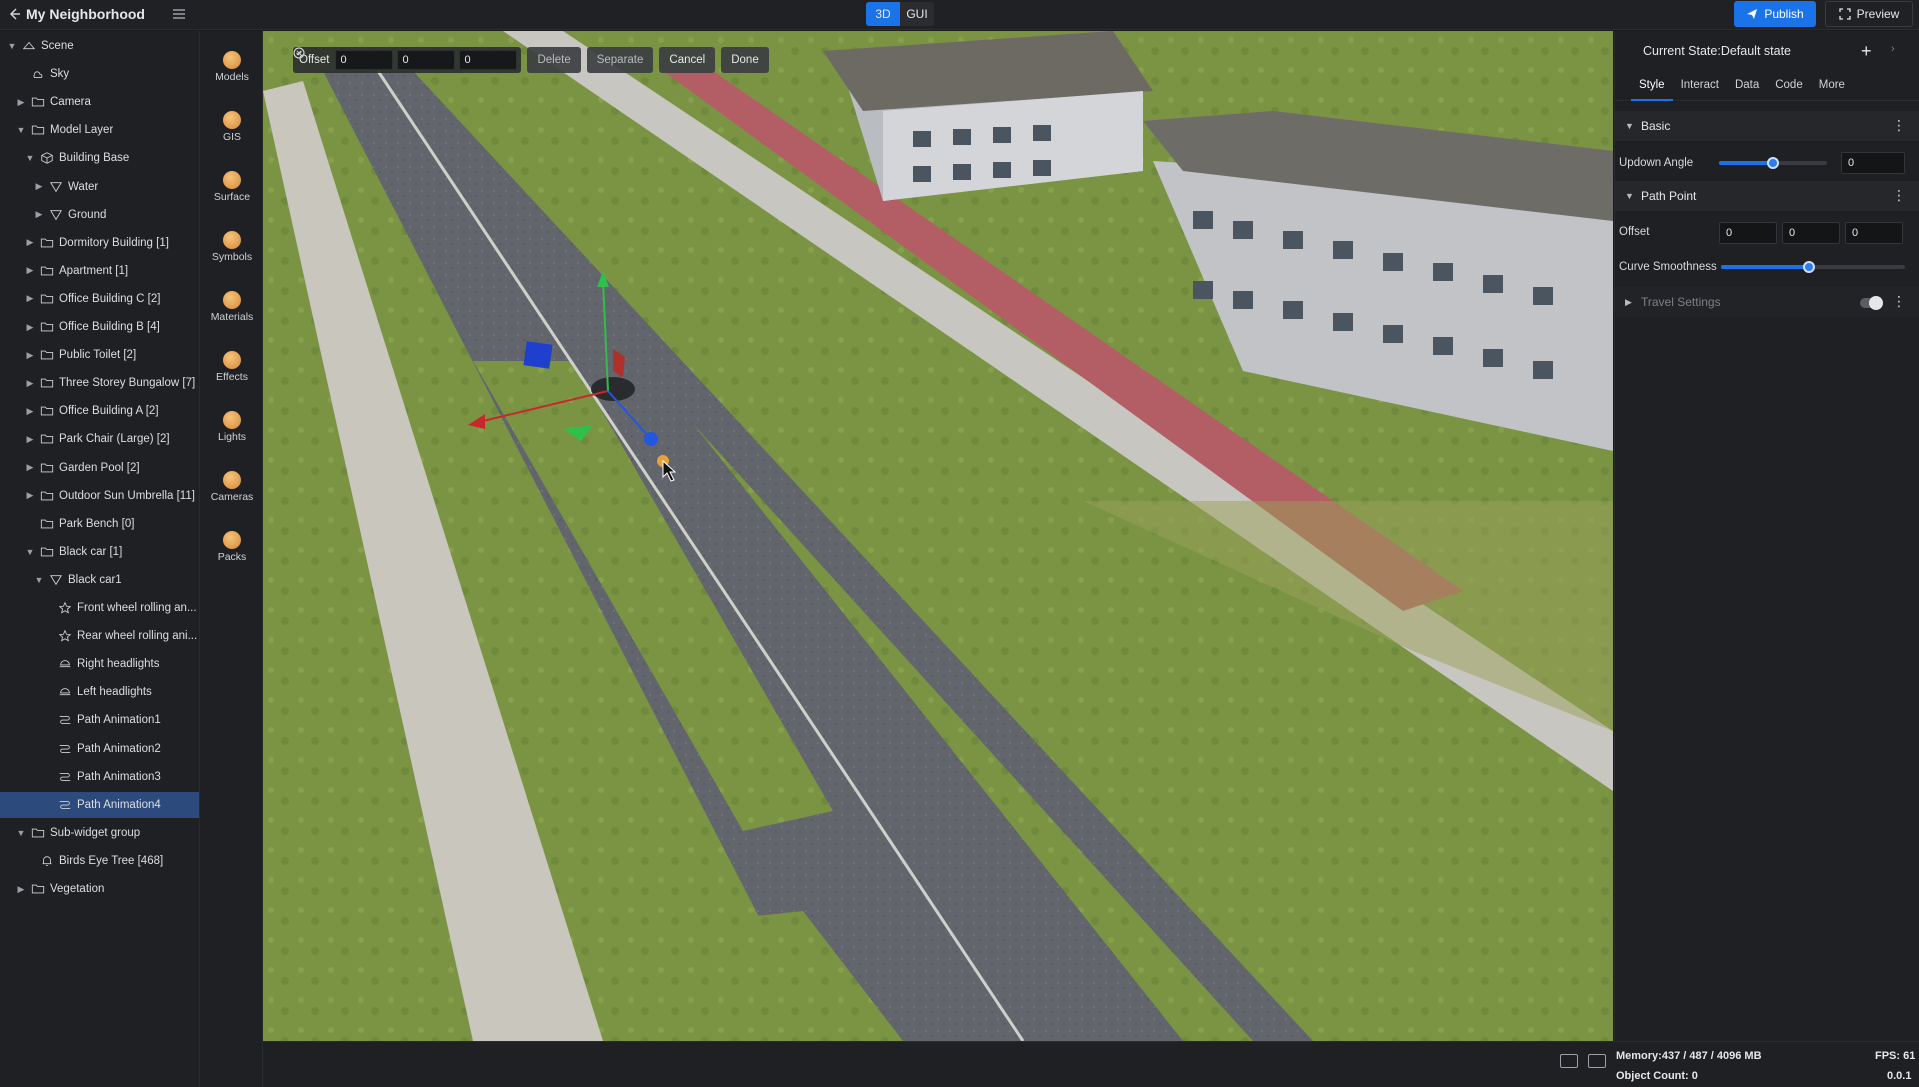  Describe the element at coordinates (99, 804) in the screenshot. I see `tree-item: Path Animation4` at that location.